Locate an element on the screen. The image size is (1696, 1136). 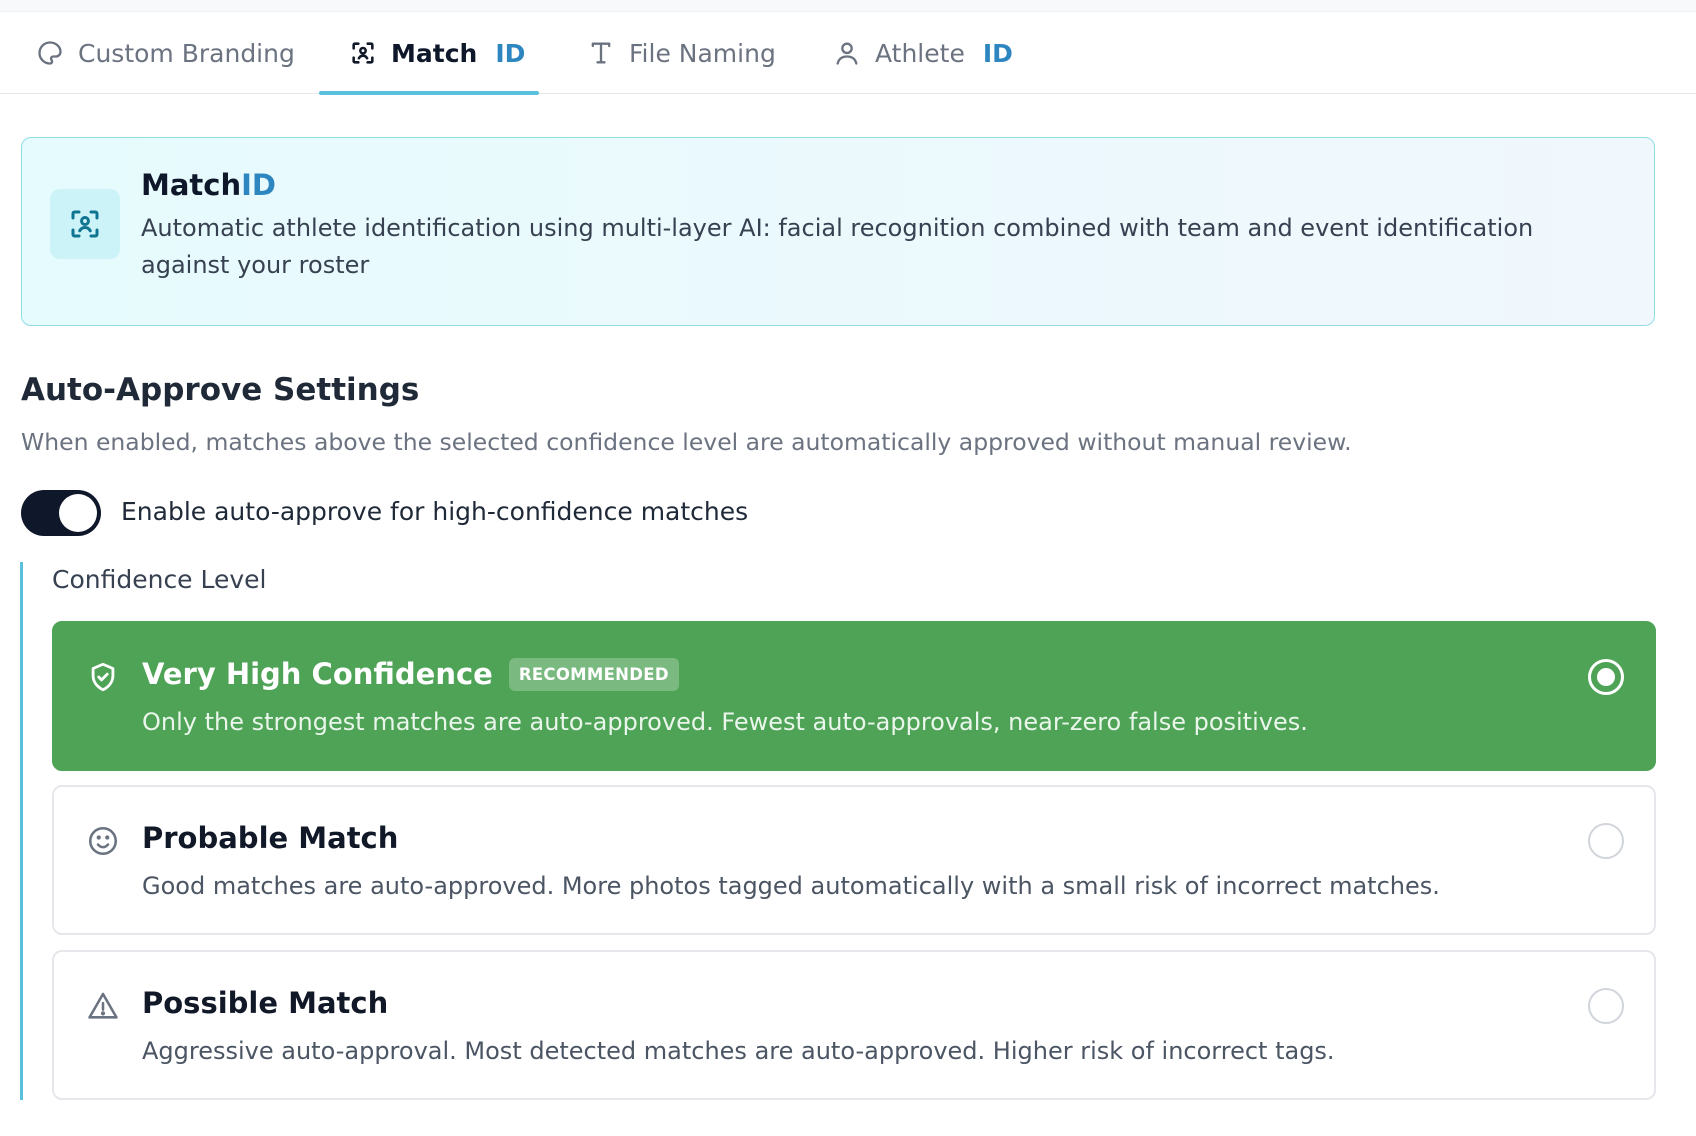
banner-title: MatchID is located at coordinates (209, 185).